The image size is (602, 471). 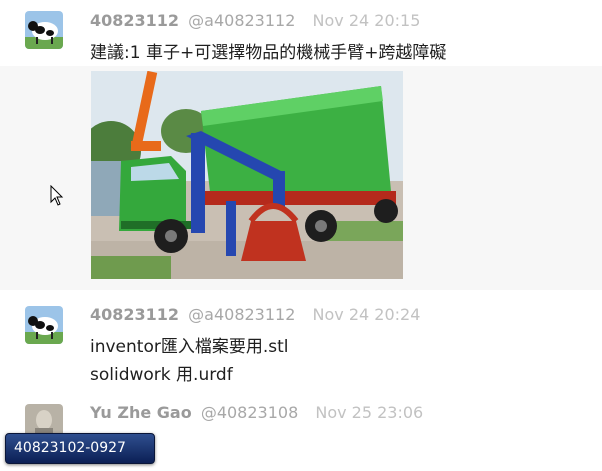 What do you see at coordinates (57, 197) in the screenshot?
I see `mouse-cursor-icon` at bounding box center [57, 197].